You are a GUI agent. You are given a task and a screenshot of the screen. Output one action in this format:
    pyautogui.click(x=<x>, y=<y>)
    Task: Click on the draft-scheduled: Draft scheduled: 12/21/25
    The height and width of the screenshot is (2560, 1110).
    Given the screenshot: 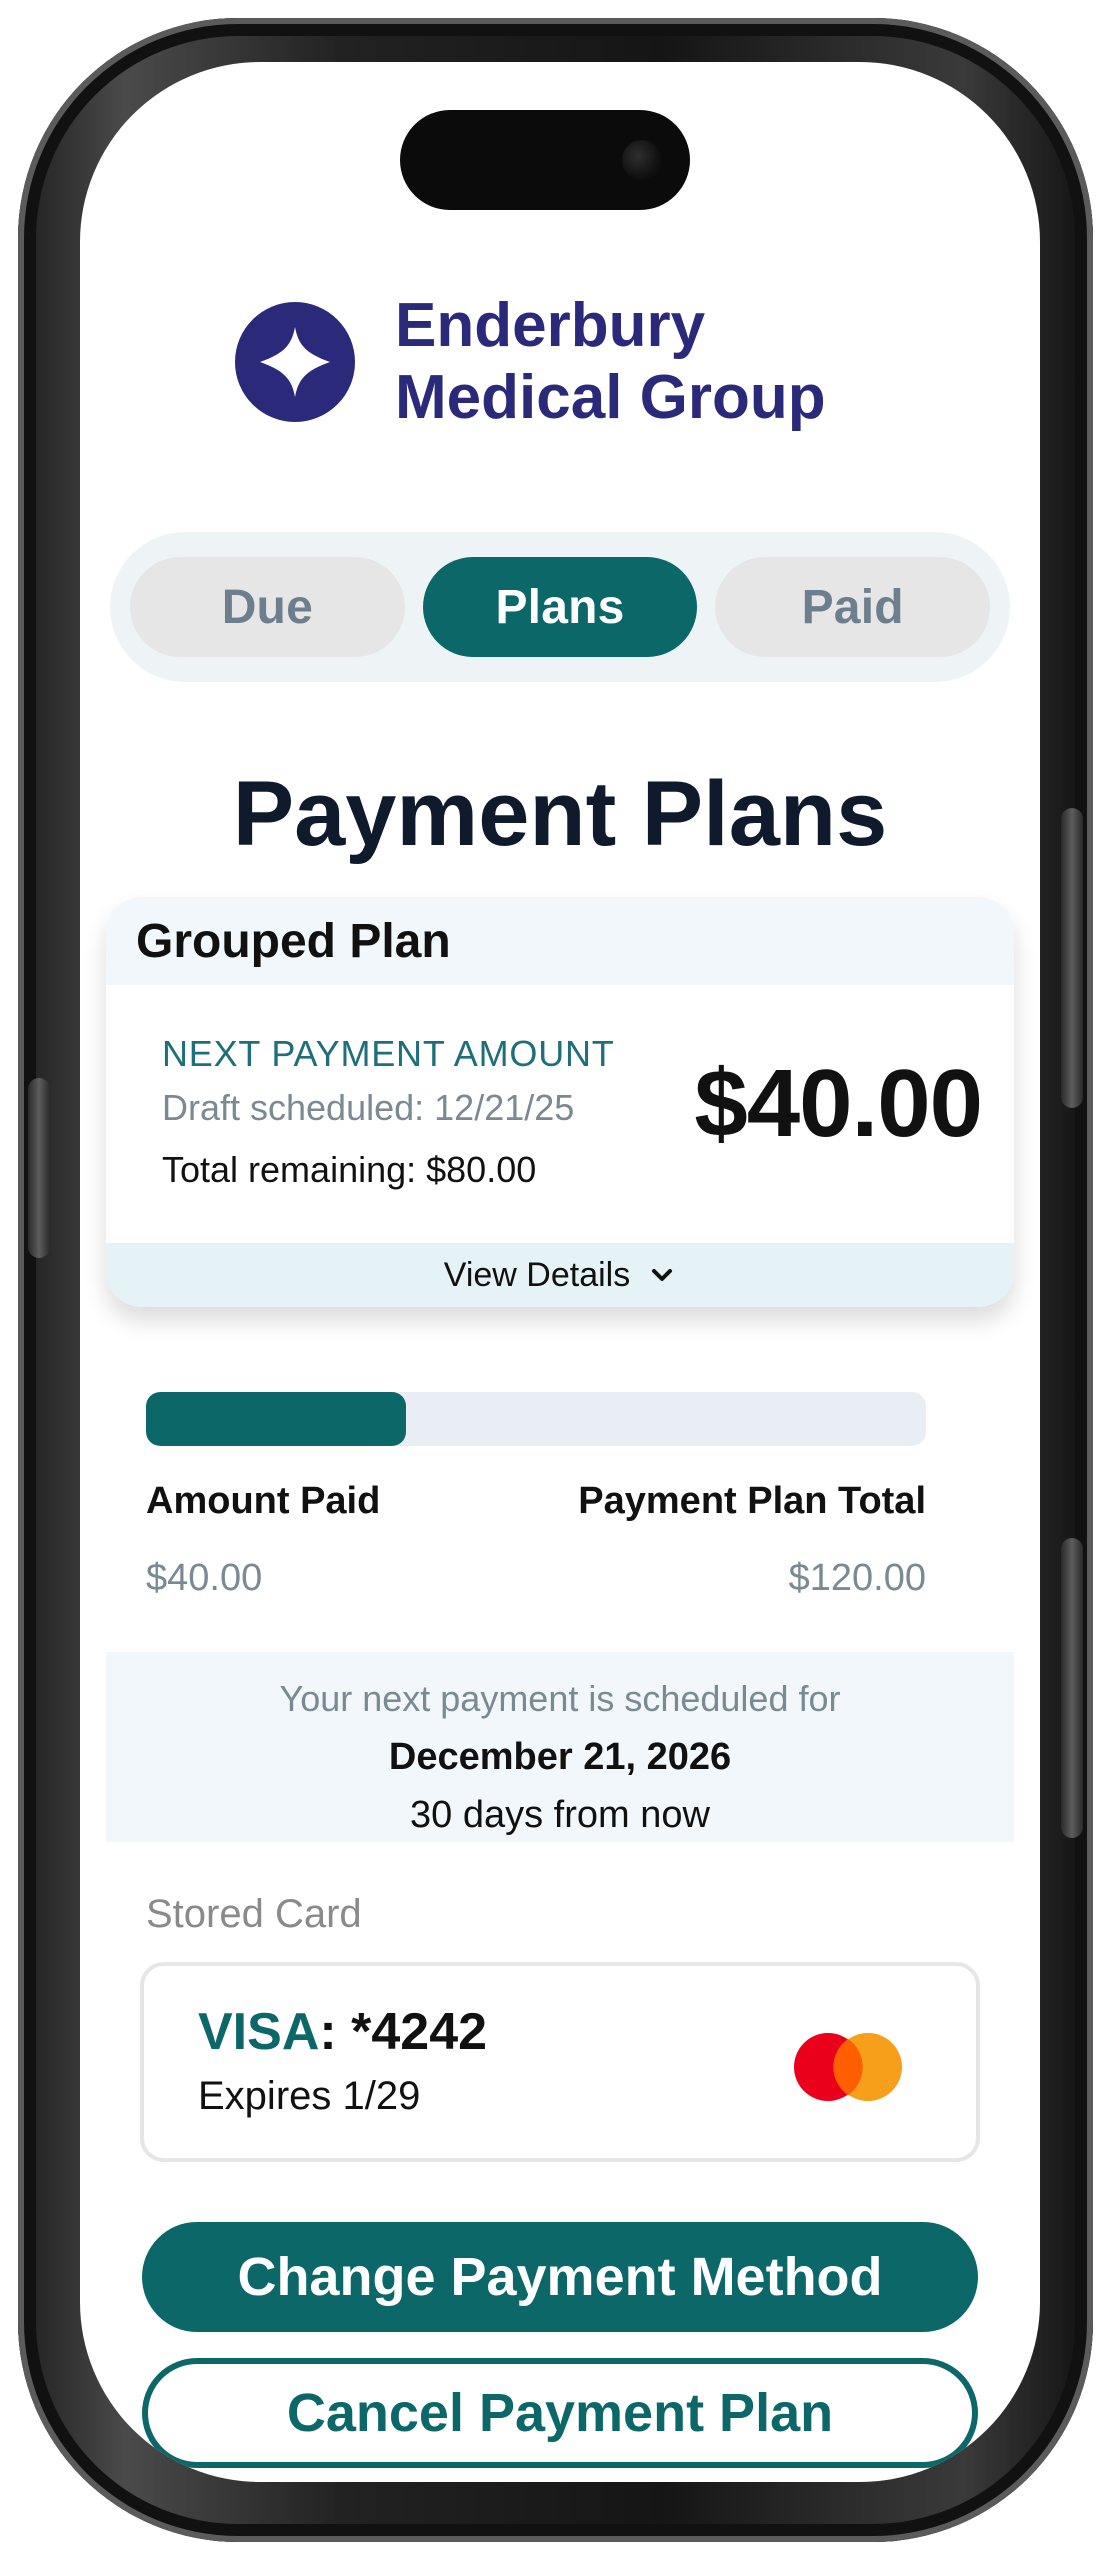 What is the action you would take?
    pyautogui.click(x=368, y=1107)
    